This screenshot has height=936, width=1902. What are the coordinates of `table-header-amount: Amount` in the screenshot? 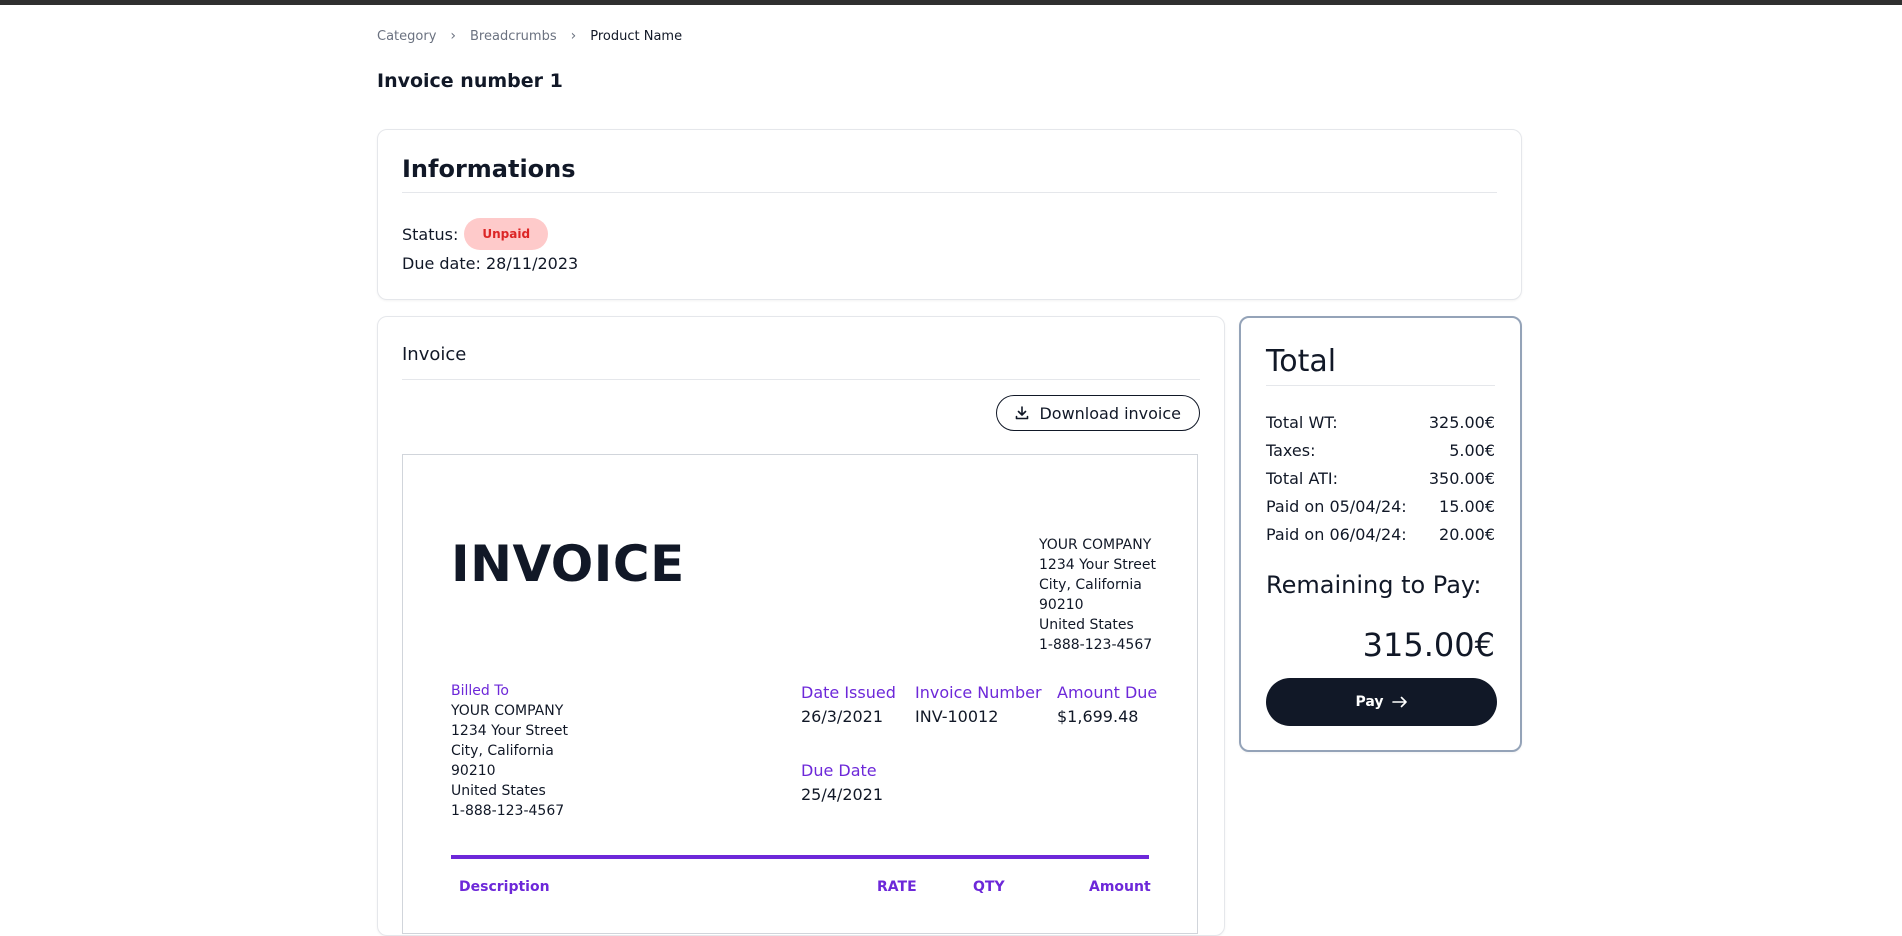 It's located at (1120, 887).